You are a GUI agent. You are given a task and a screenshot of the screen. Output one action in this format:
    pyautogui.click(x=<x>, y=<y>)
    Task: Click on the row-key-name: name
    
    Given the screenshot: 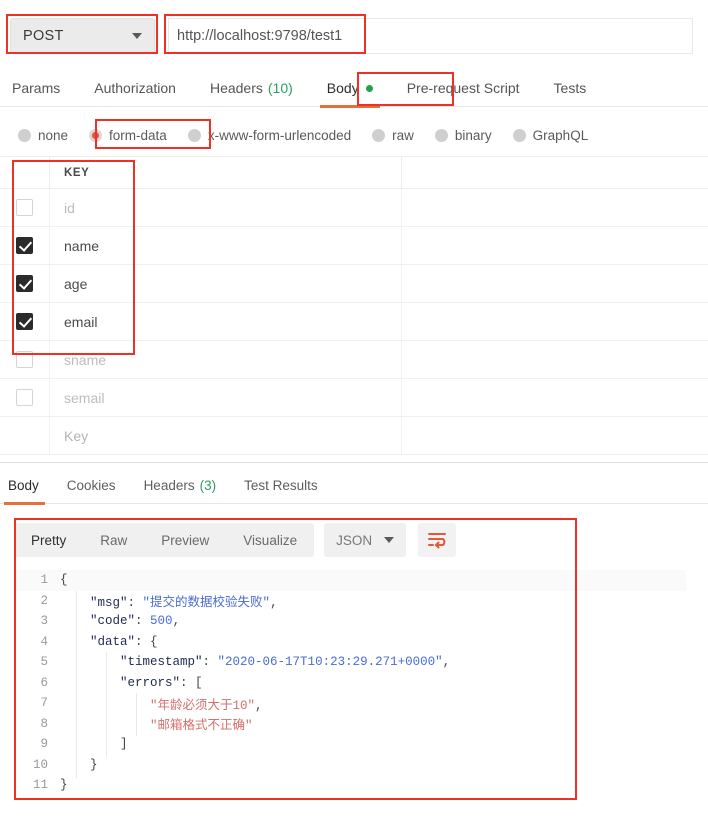 What is the action you would take?
    pyautogui.click(x=226, y=245)
    